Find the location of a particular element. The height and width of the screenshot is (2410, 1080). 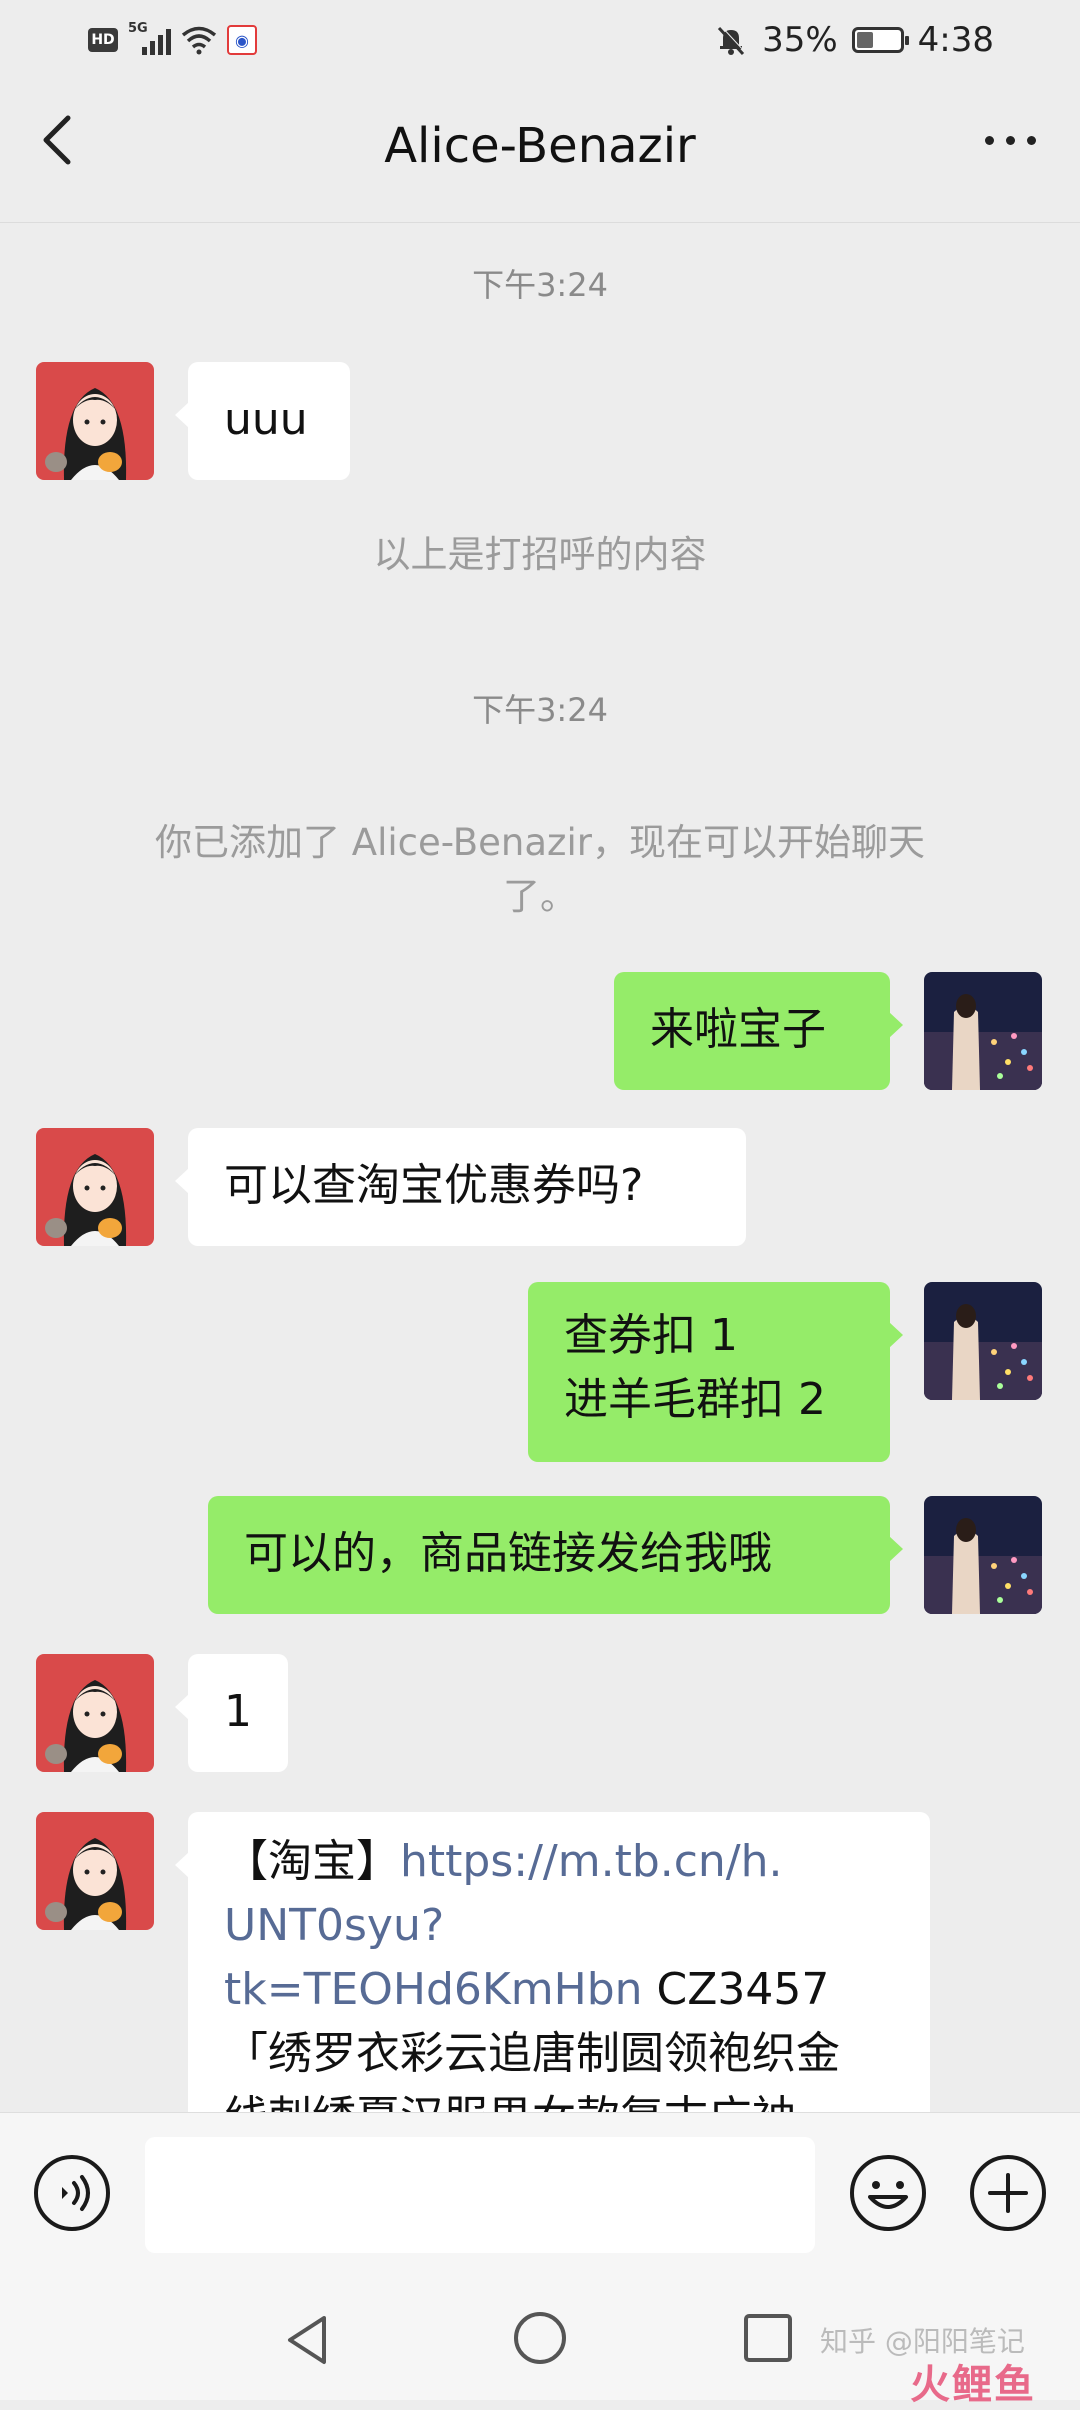

message-text-line: 【淘宝】https://m.tb.cn/h. is located at coordinates (559, 1862).